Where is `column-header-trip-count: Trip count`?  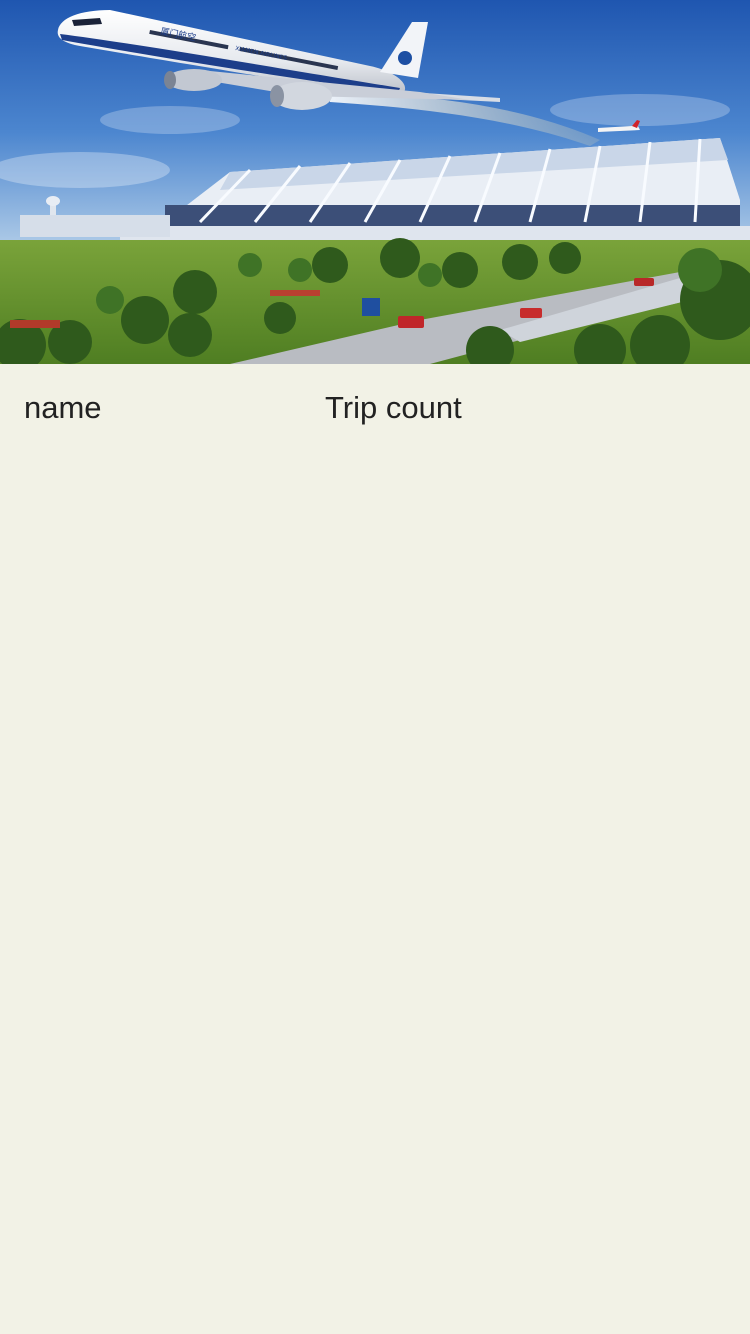 column-header-trip-count: Trip count is located at coordinates (393, 407).